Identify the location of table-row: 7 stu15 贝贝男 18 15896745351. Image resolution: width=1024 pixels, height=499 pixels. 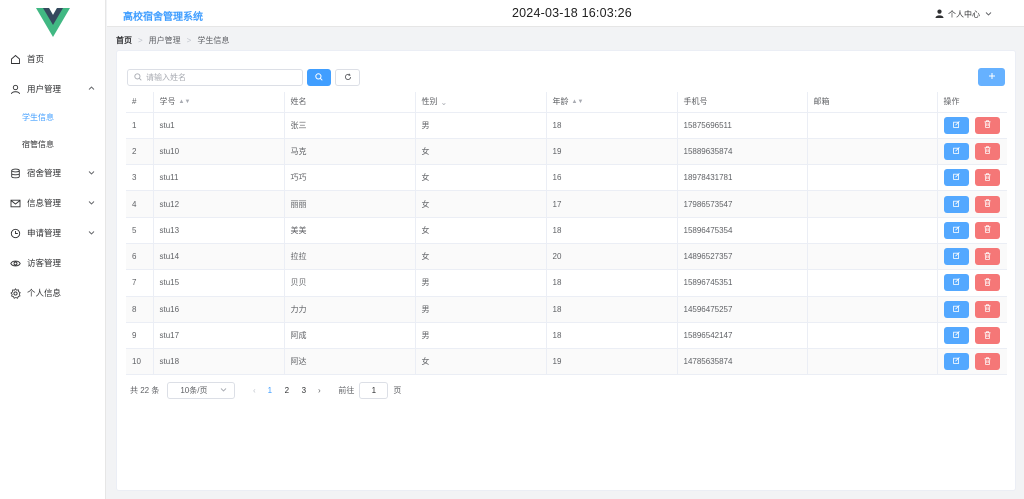
(567, 283).